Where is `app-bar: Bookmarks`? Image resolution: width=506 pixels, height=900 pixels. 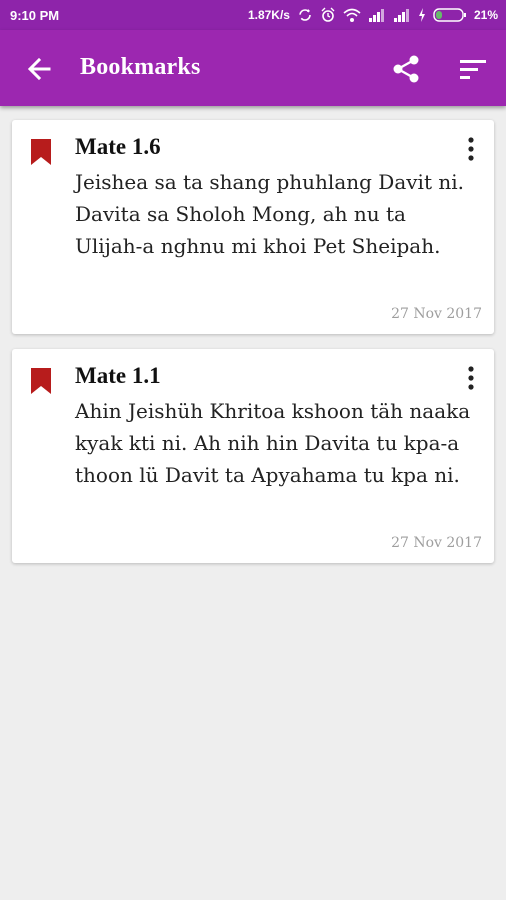 app-bar: Bookmarks is located at coordinates (253, 68).